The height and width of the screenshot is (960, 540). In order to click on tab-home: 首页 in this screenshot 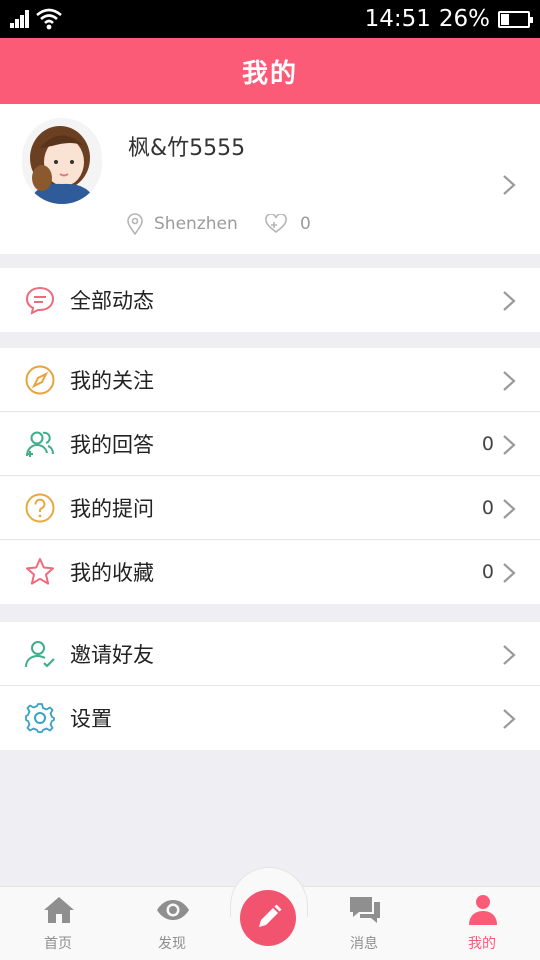, I will do `click(58, 923)`.